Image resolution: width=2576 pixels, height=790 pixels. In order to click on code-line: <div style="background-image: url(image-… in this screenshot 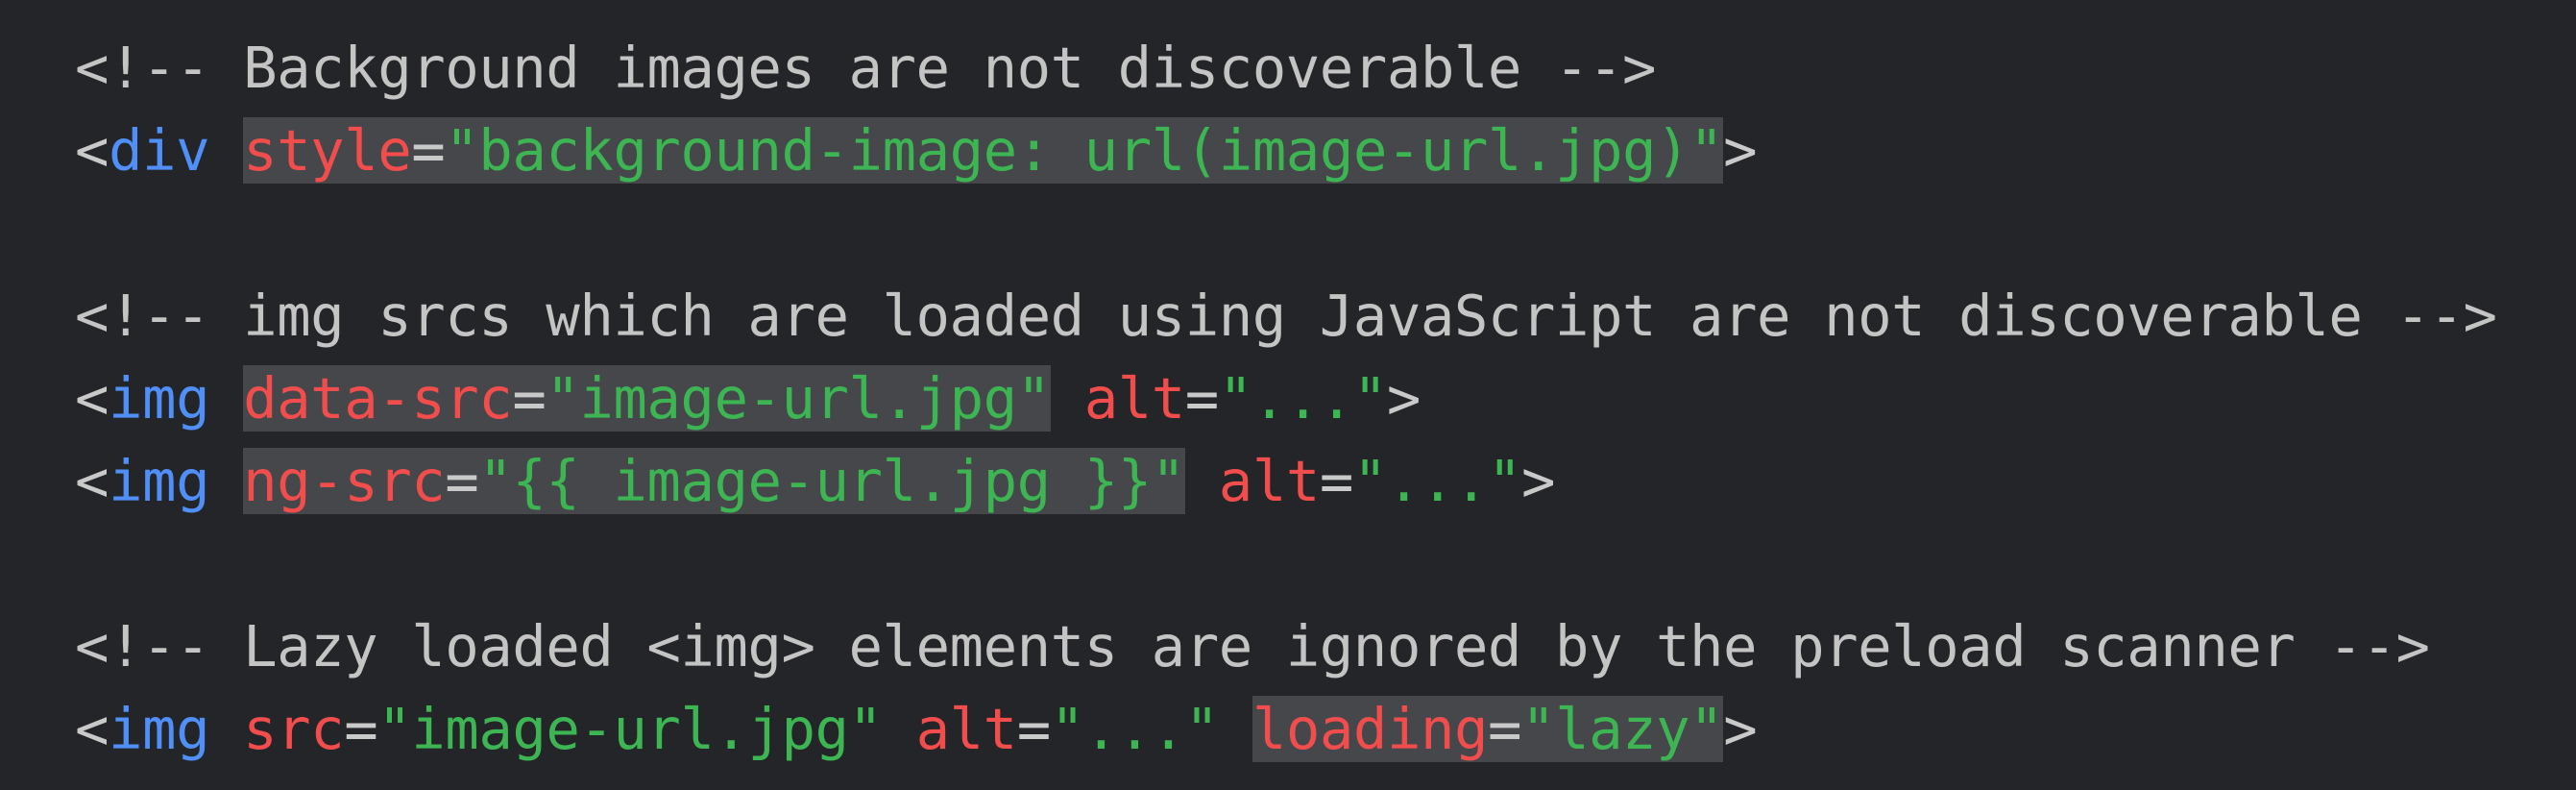, I will do `click(1286, 151)`.